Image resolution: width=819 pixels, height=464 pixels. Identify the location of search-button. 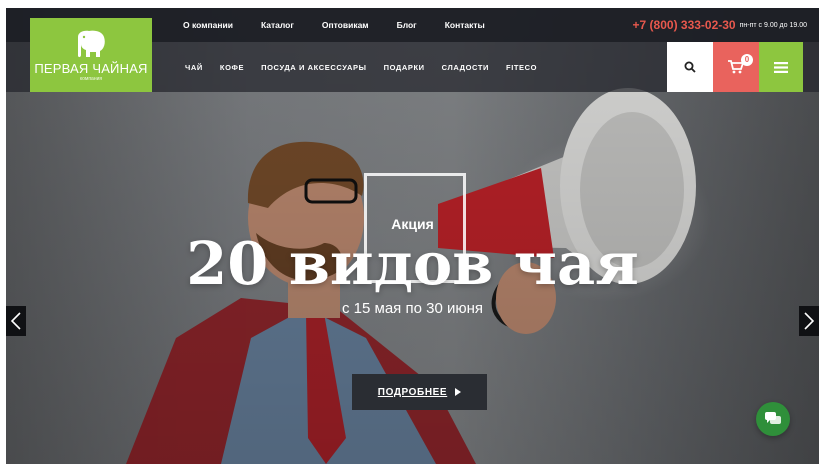
(690, 67).